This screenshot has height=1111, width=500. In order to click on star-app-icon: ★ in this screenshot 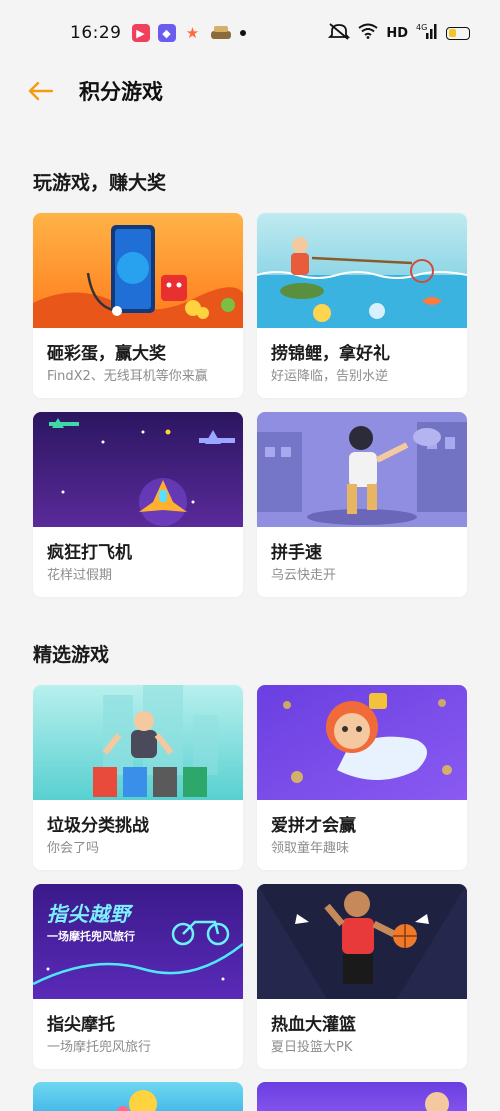, I will do `click(192, 33)`.